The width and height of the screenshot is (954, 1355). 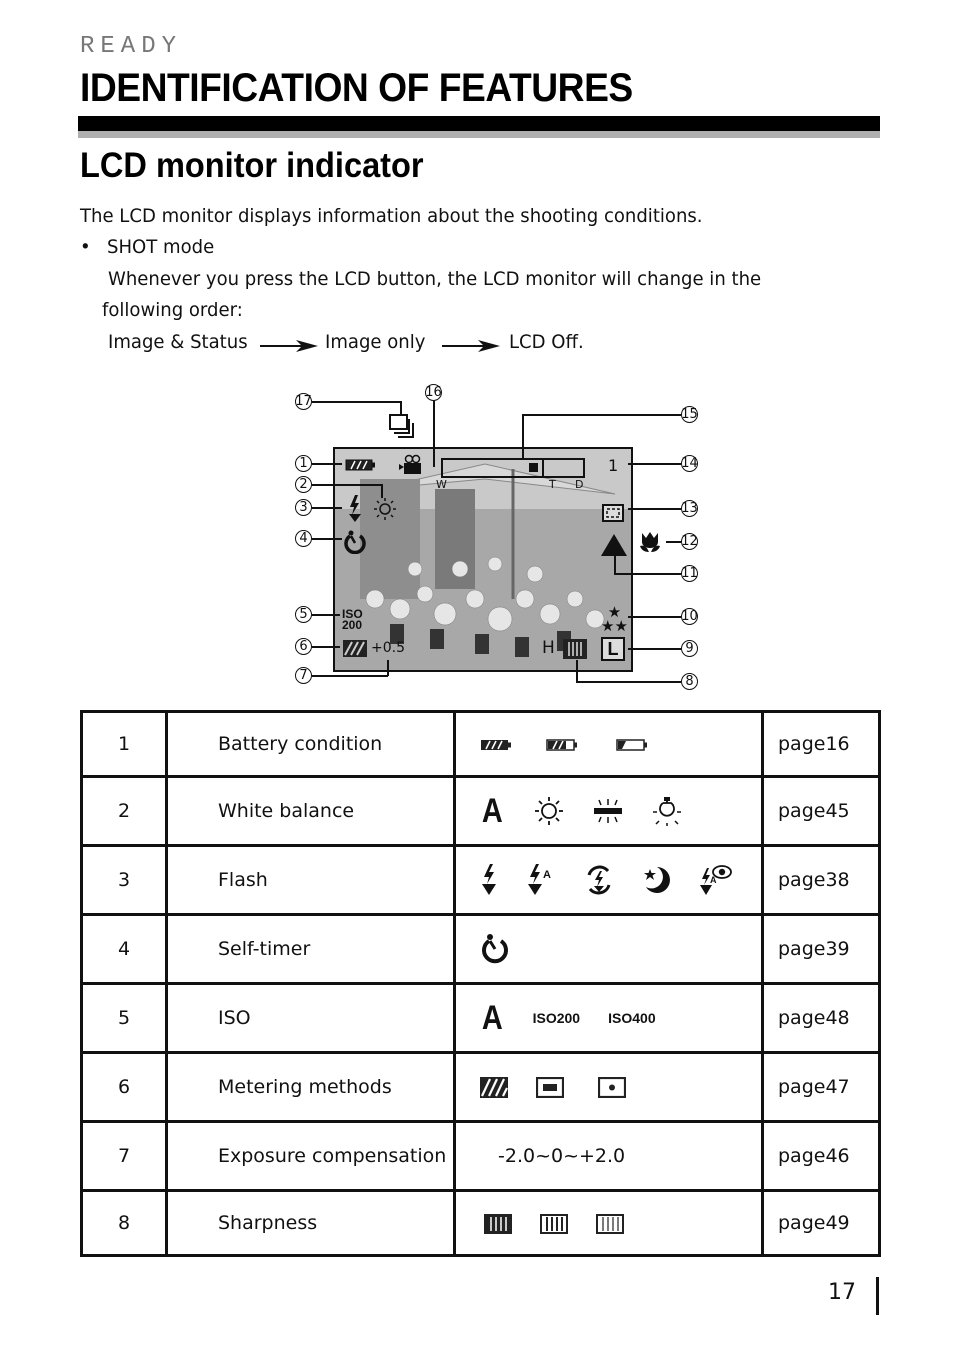 I want to click on feature-icons: A A, so click(x=608, y=880).